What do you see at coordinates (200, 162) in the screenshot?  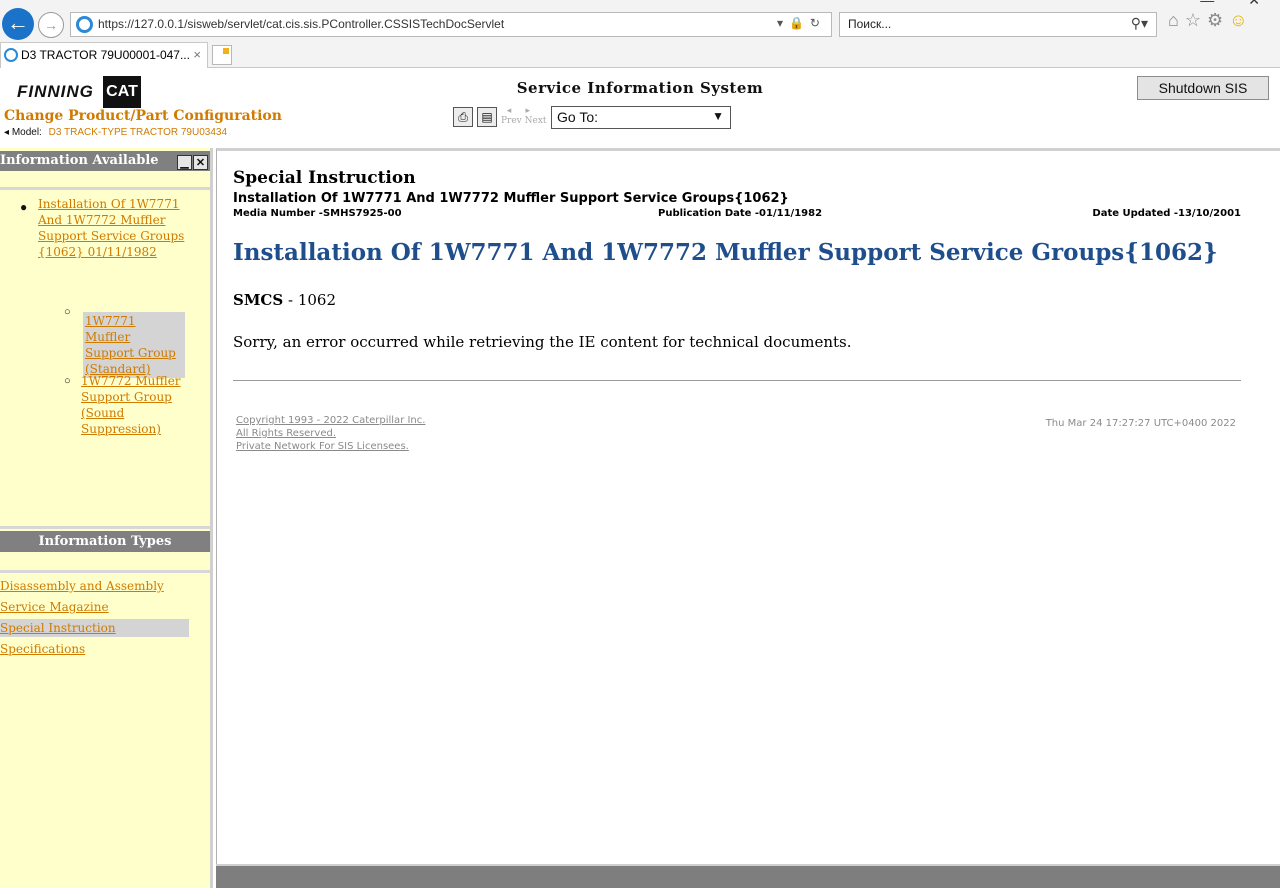 I see `close-panel-icon: ✕` at bounding box center [200, 162].